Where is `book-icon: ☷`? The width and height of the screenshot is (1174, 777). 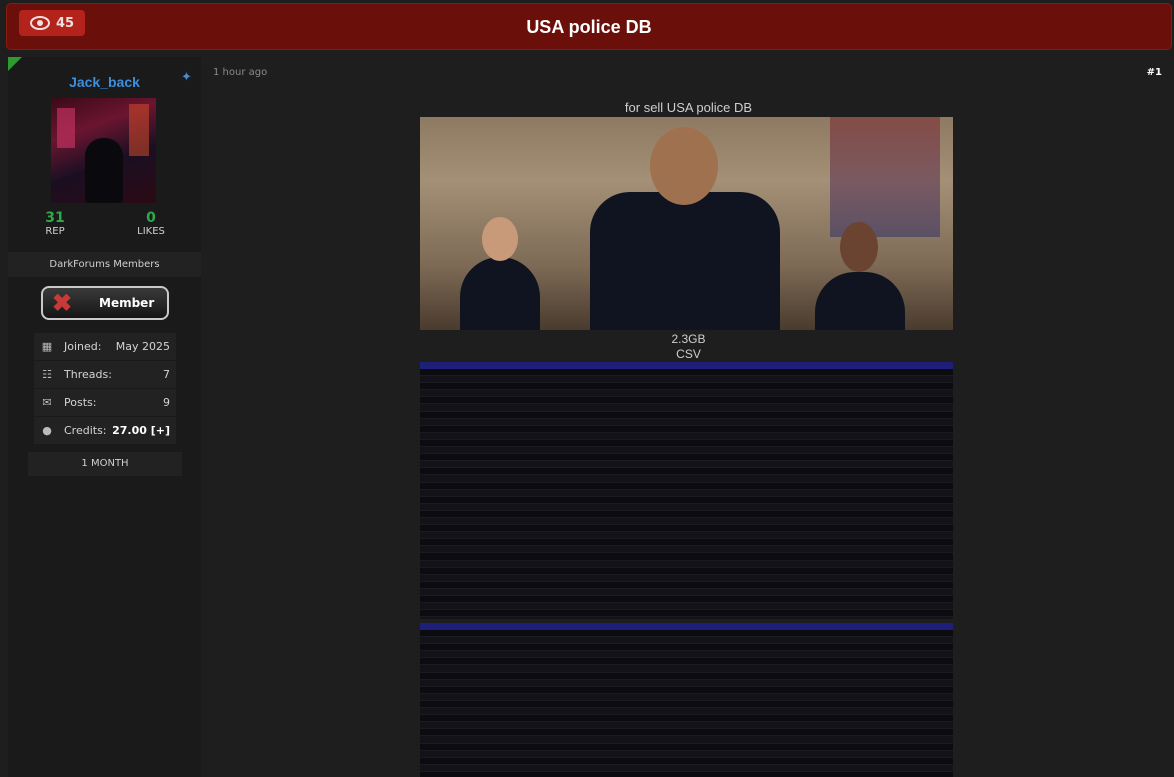 book-icon: ☷ is located at coordinates (47, 374).